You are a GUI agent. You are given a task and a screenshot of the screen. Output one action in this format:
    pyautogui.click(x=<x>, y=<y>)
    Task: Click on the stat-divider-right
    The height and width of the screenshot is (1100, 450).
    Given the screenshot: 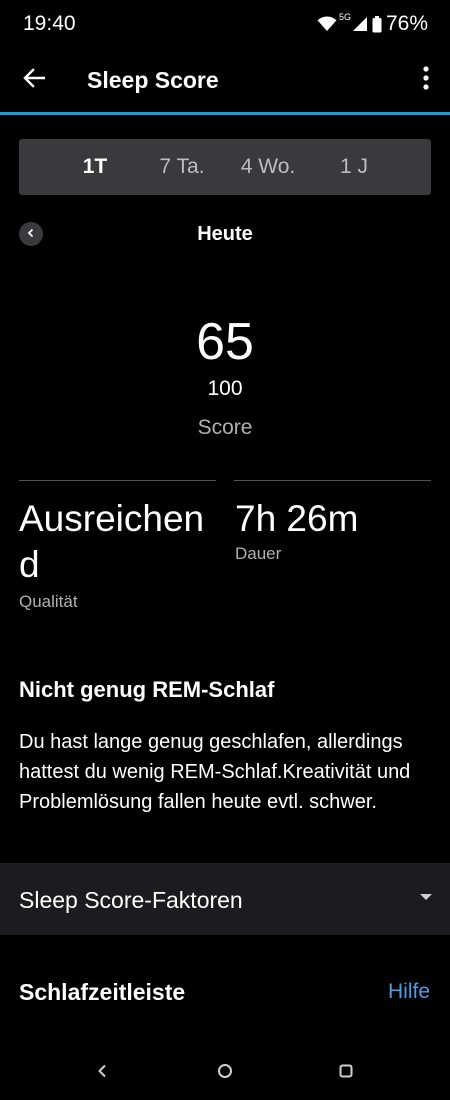 What is the action you would take?
    pyautogui.click(x=332, y=480)
    